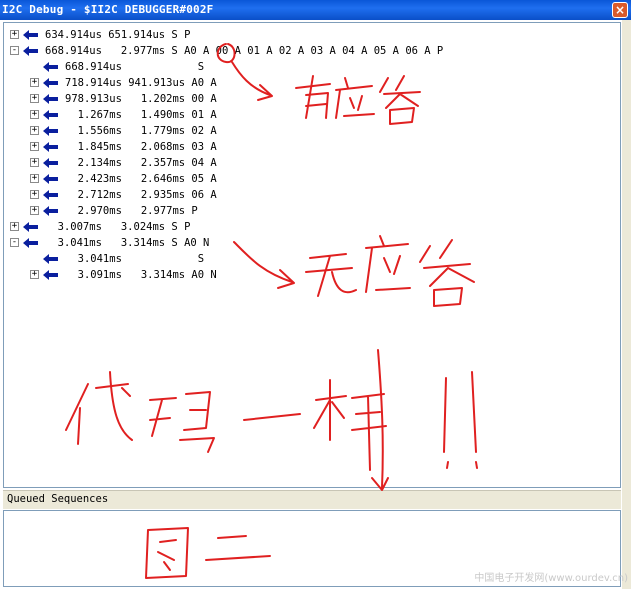 The width and height of the screenshot is (631, 589). What do you see at coordinates (141, 147) in the screenshot?
I see `tree-row-text: 1.845ms 2.068ms 03 A` at bounding box center [141, 147].